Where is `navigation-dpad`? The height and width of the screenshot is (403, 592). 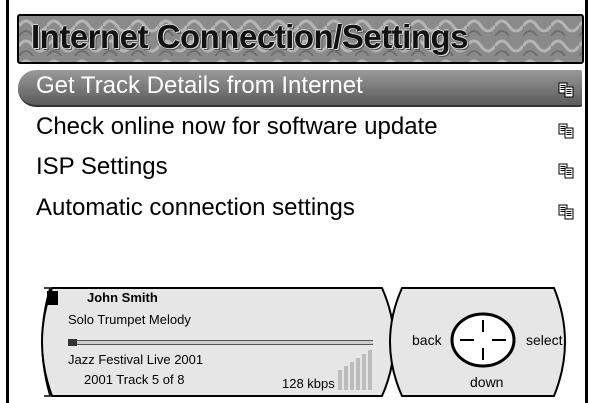
navigation-dpad is located at coordinates (483, 340).